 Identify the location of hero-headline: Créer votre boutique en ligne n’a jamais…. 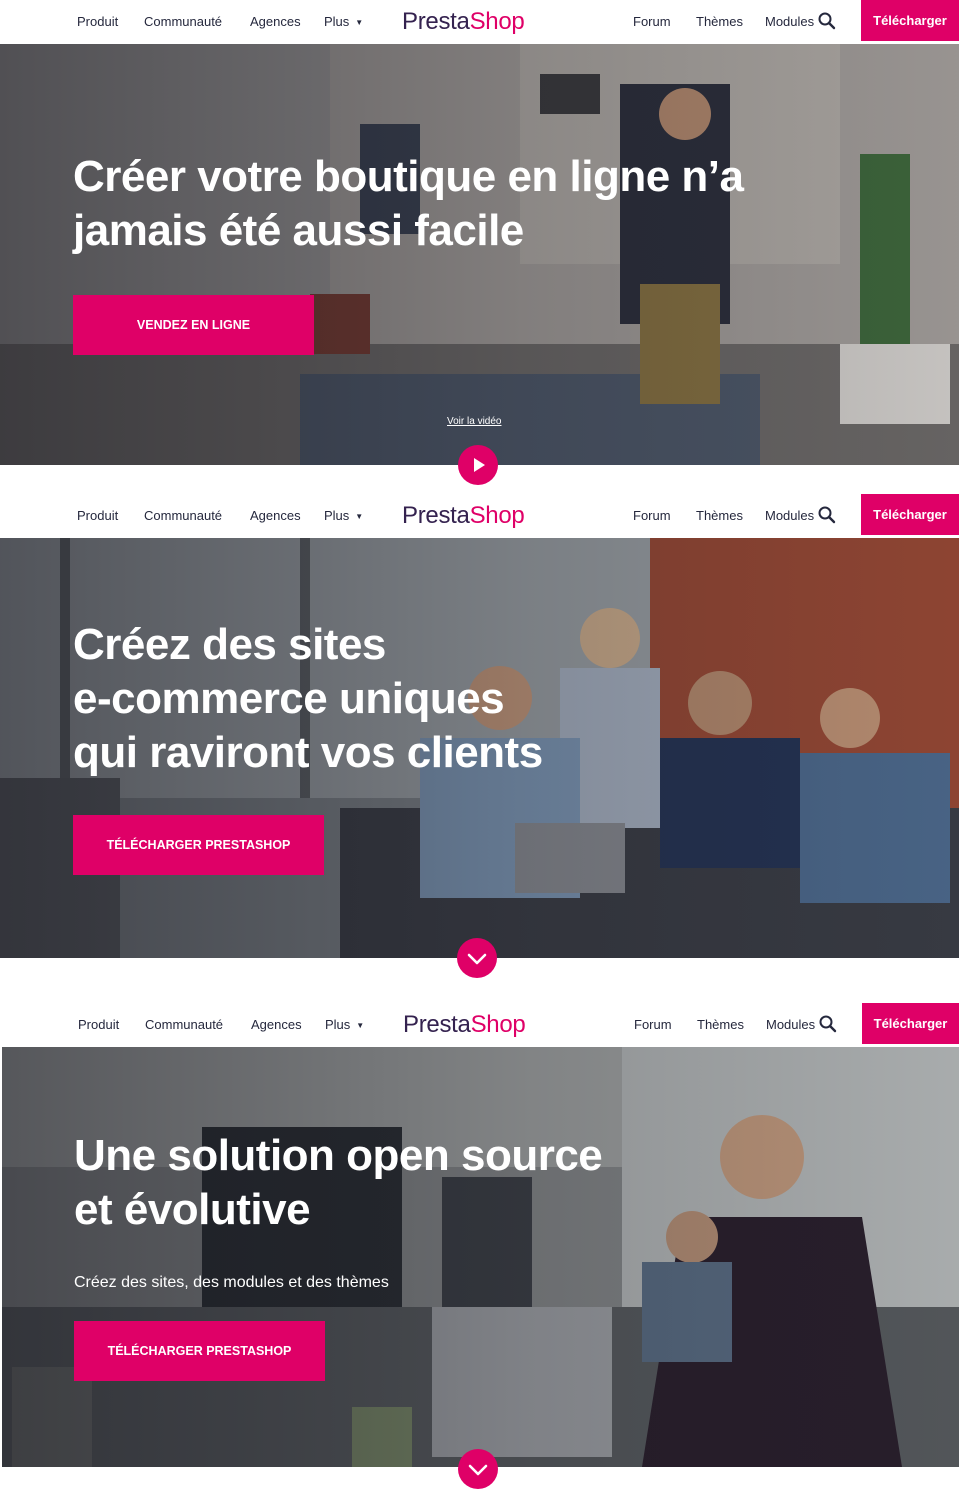
(408, 204).